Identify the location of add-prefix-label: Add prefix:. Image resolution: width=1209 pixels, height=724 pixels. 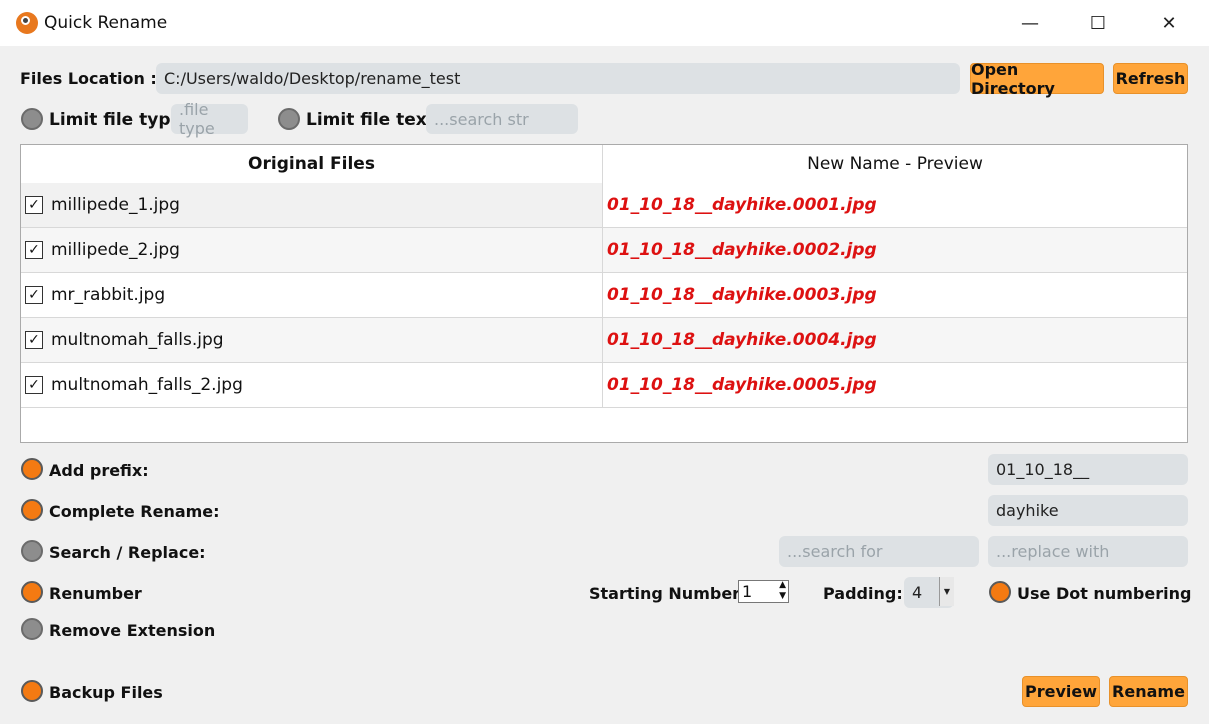
(99, 470).